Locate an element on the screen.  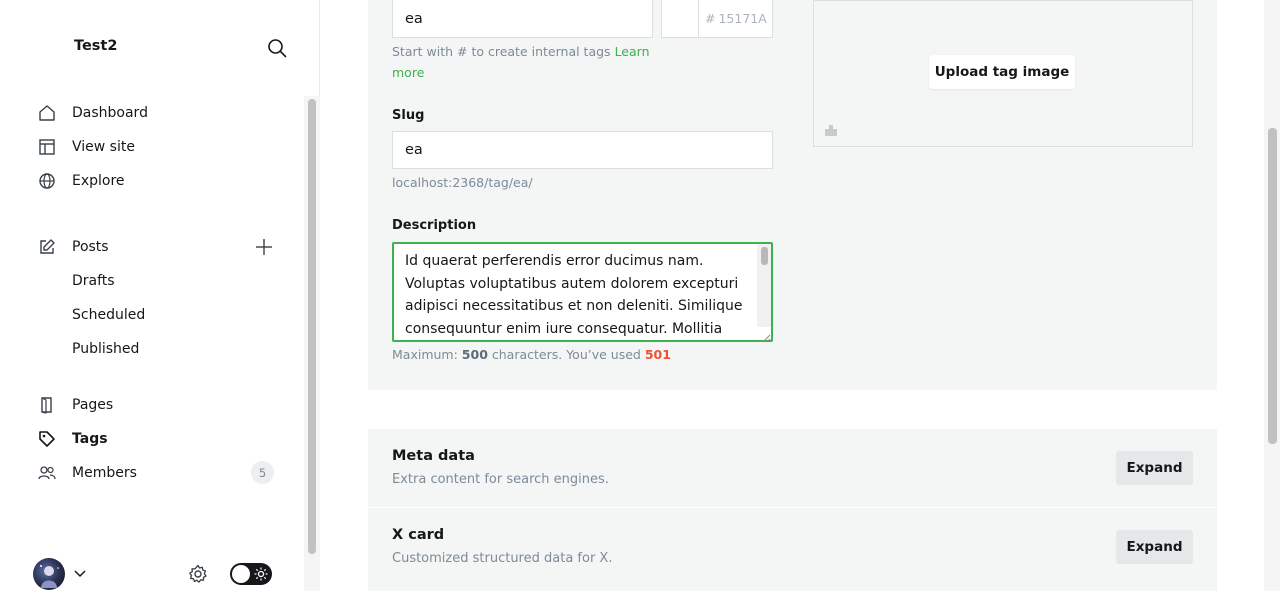
edit-icon is located at coordinates (47, 247).